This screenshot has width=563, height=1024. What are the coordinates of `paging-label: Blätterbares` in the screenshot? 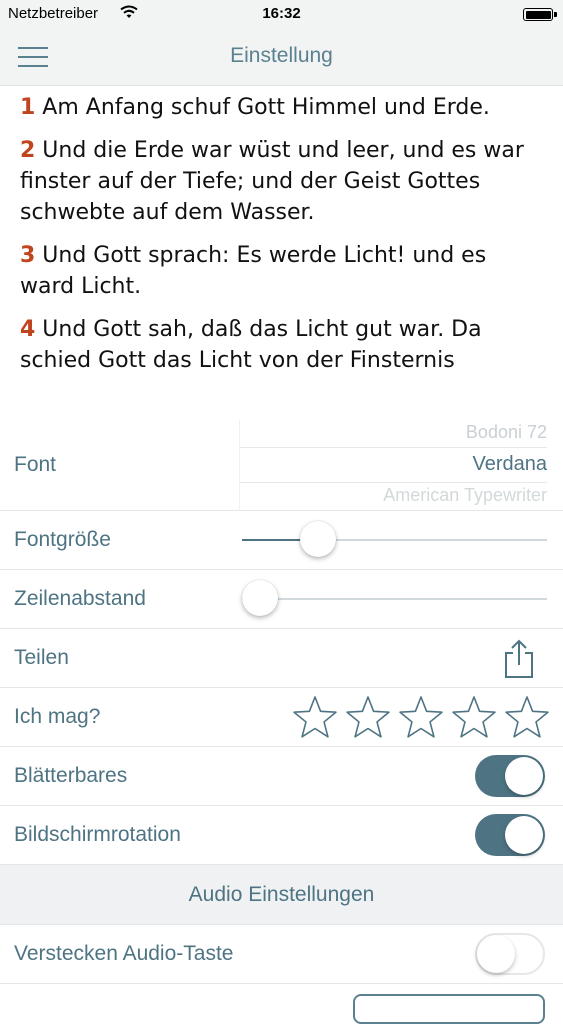 It's located at (71, 775).